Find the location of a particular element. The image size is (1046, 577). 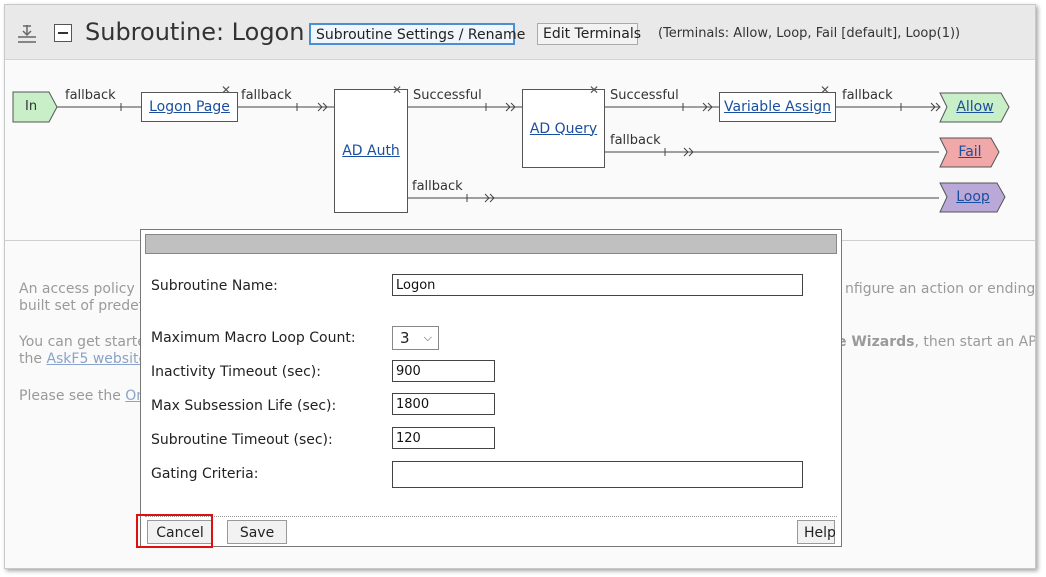

subroutine-timeout-input is located at coordinates (443, 438).